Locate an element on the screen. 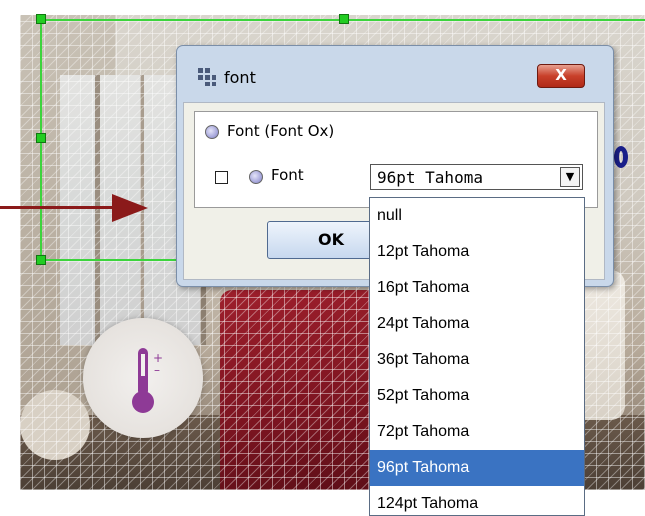 The image size is (645, 516). font-select: 96pt Tahoma ▼ is located at coordinates (476, 177).